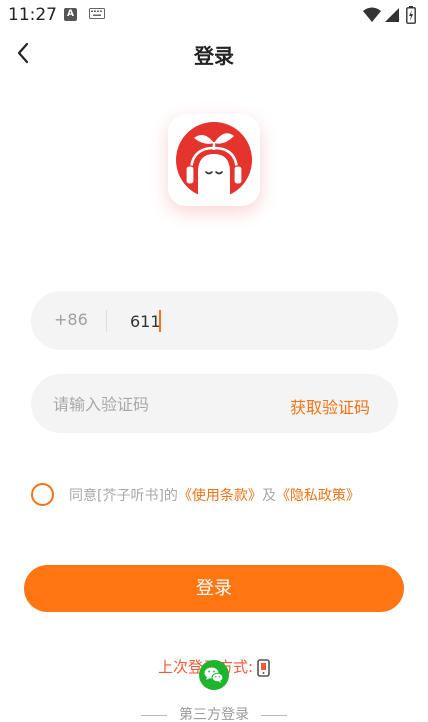 The image size is (428, 722). I want to click on verification-code-input, so click(163, 404).